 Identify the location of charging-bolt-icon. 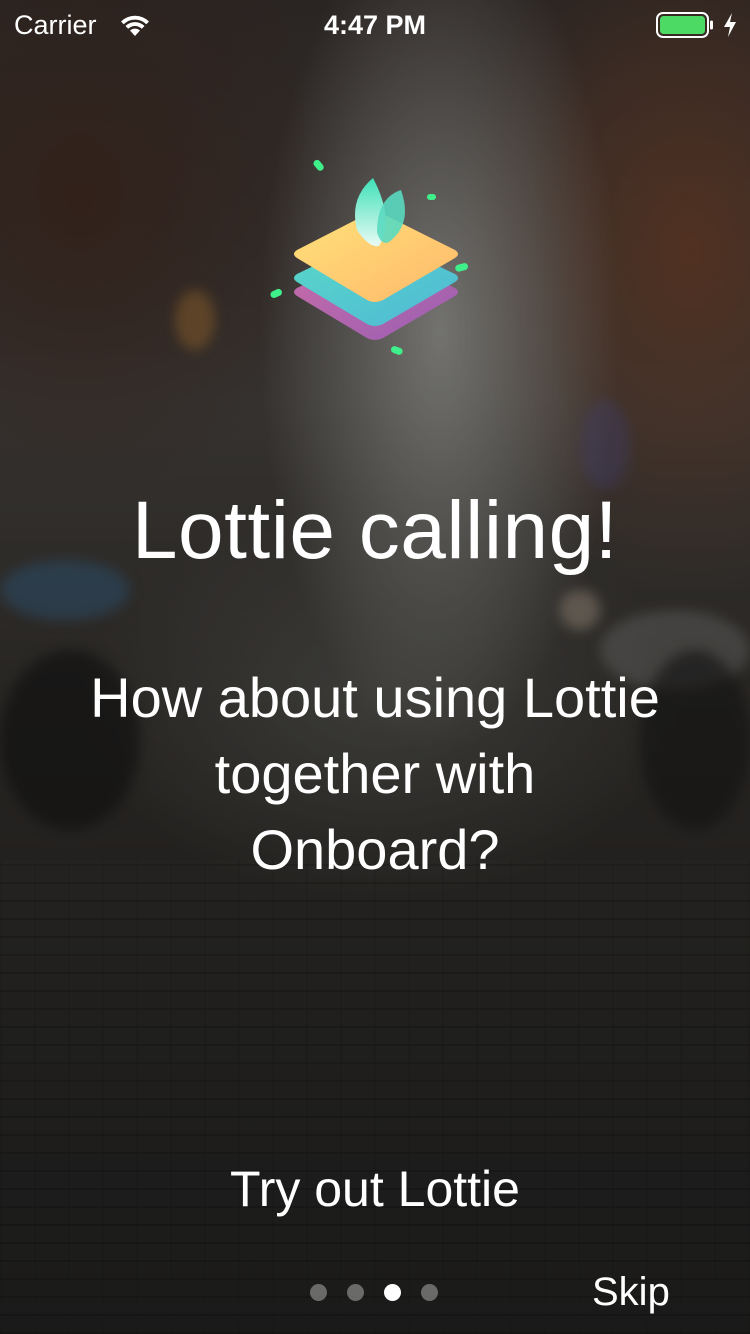
(730, 25).